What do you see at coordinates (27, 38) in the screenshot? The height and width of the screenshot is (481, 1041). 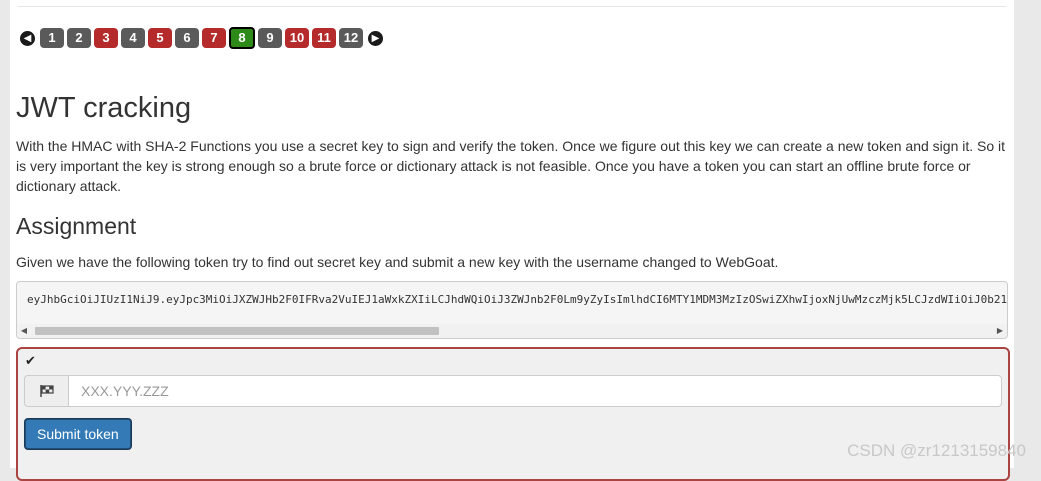 I see `prev-page-arrow-icon: ◀` at bounding box center [27, 38].